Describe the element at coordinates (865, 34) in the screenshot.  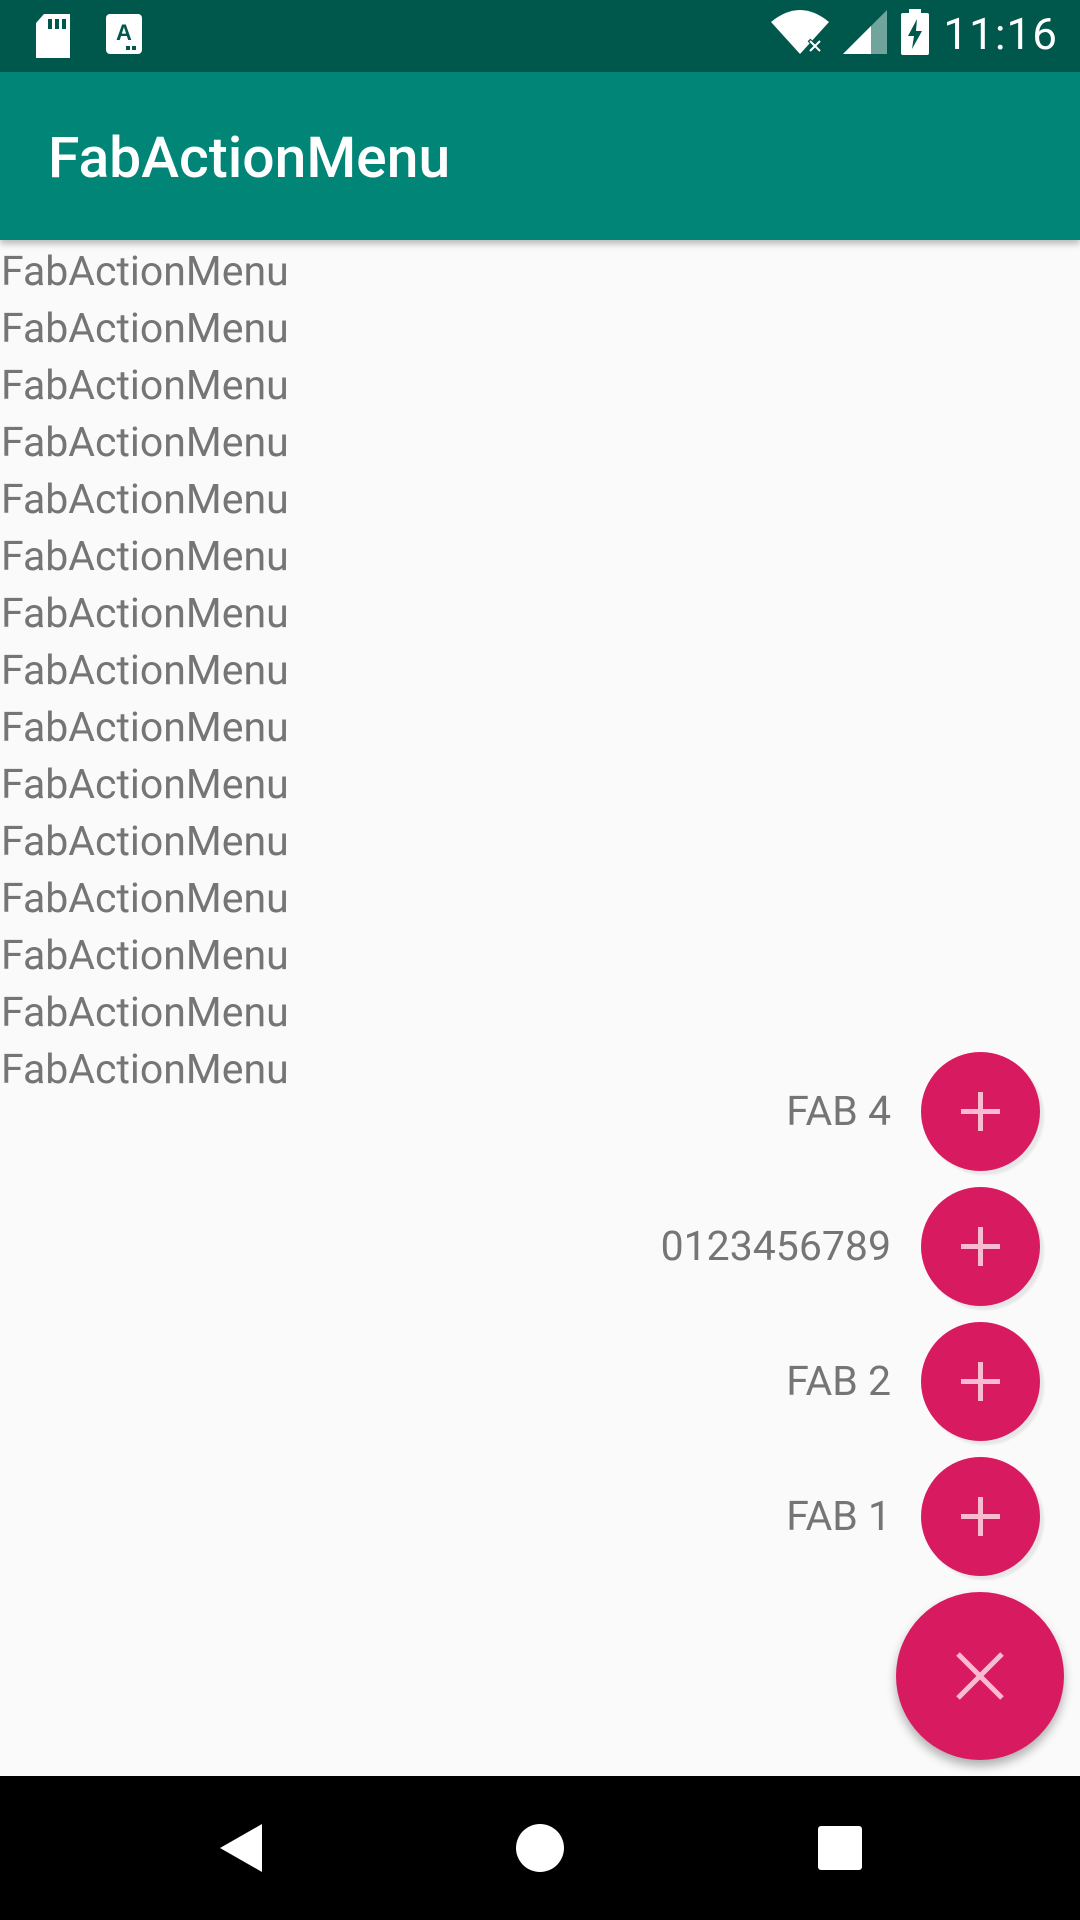
I see `cell-signal-icon` at that location.